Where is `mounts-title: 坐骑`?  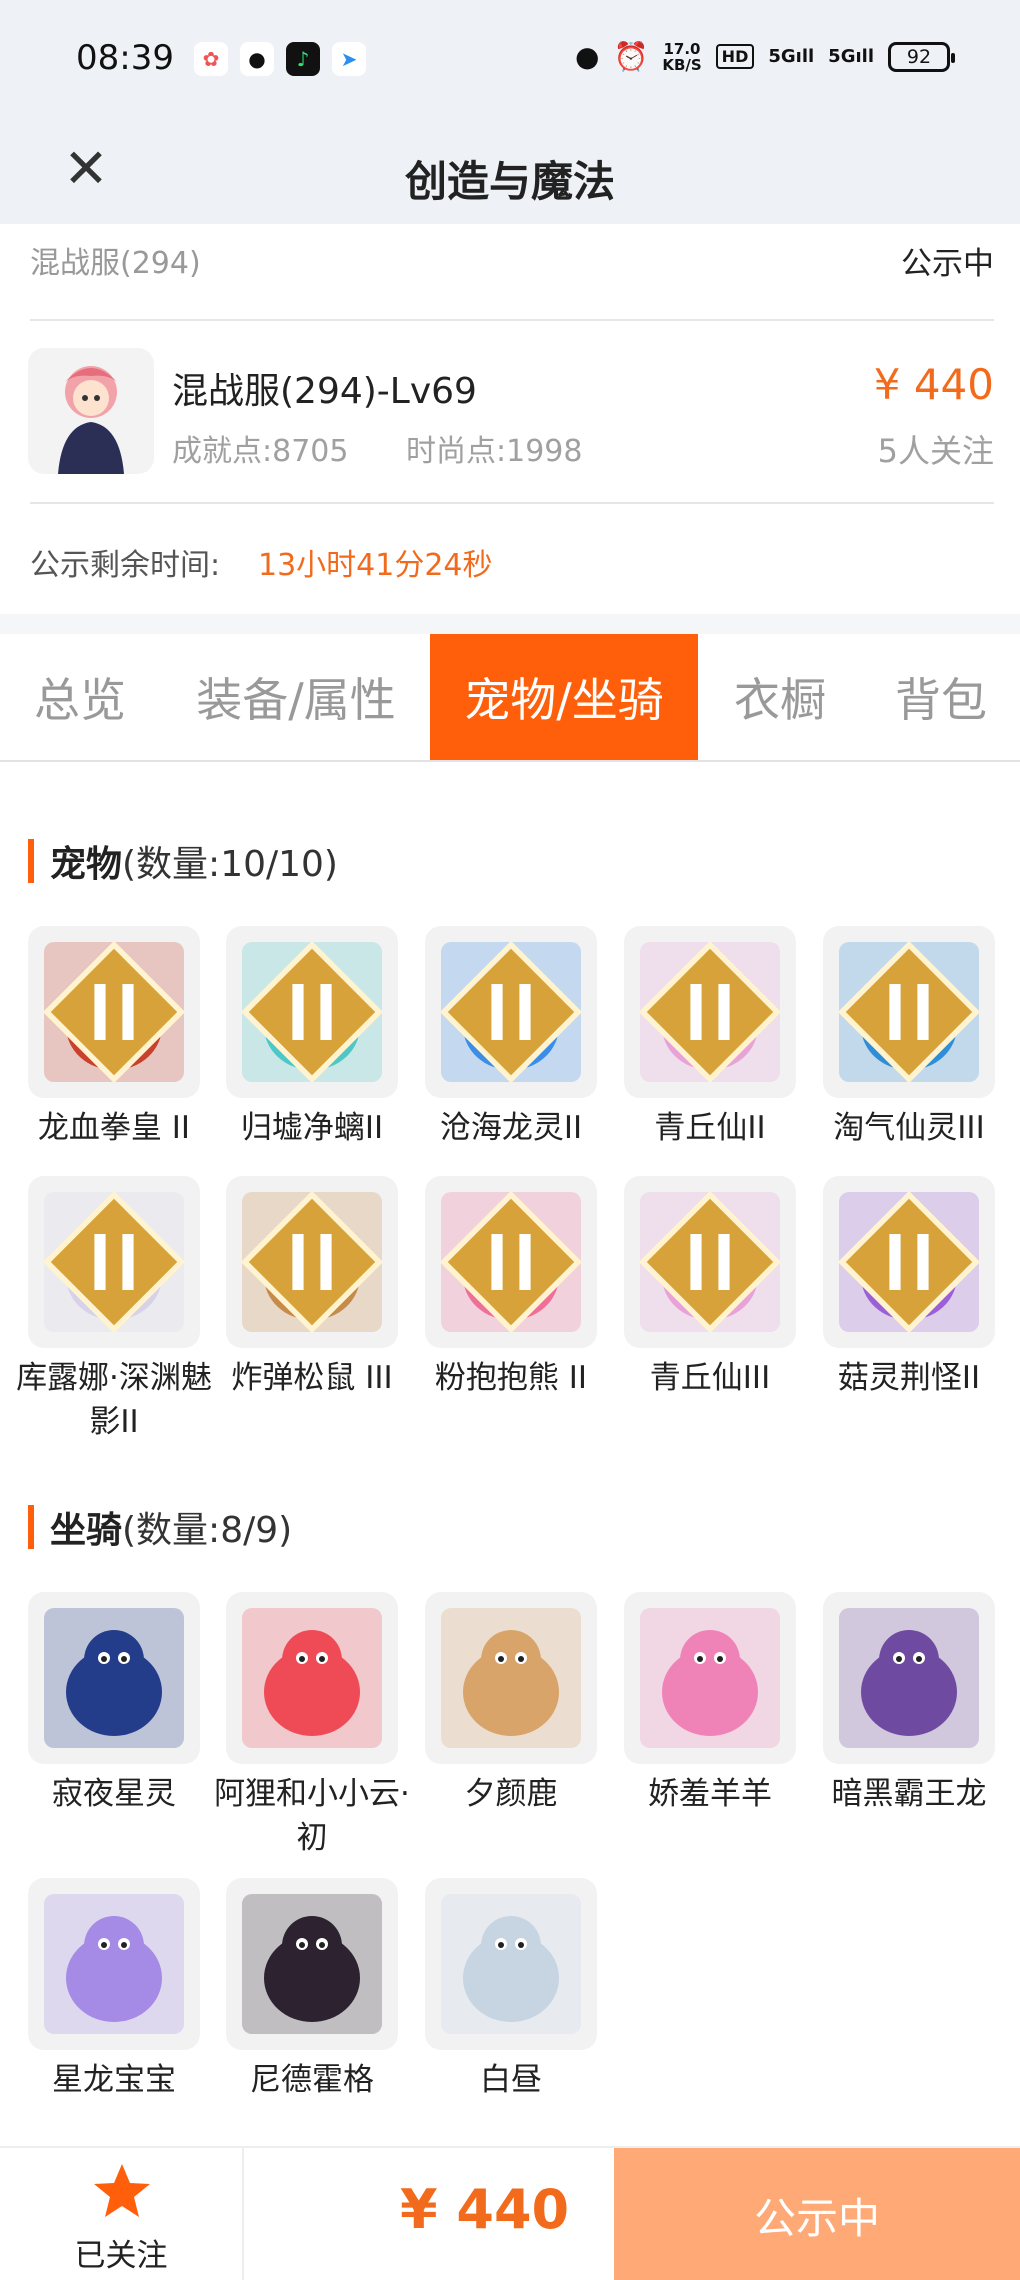 mounts-title: 坐骑 is located at coordinates (86, 1530).